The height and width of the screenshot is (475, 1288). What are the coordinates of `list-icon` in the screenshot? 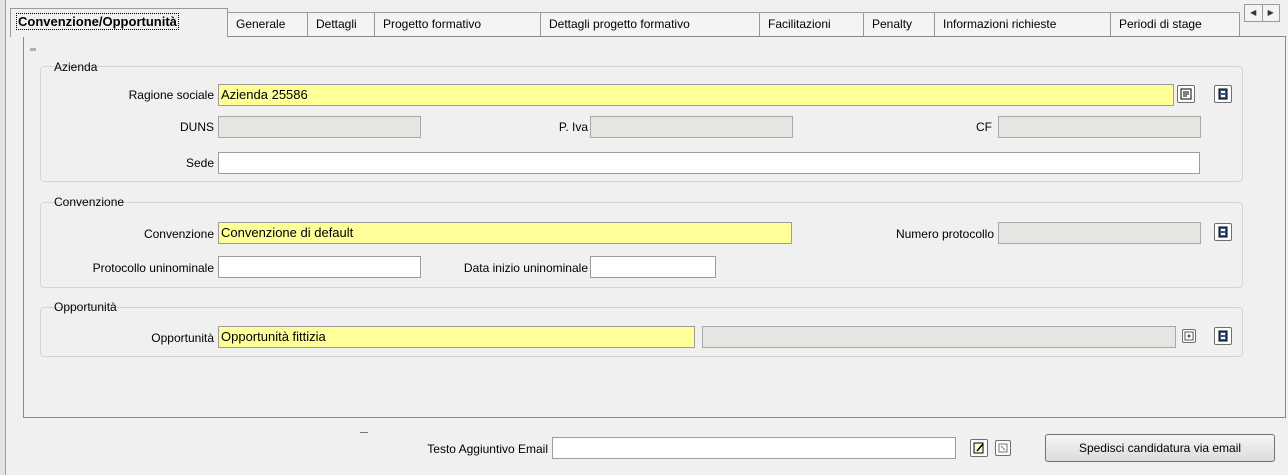 It's located at (1186, 94).